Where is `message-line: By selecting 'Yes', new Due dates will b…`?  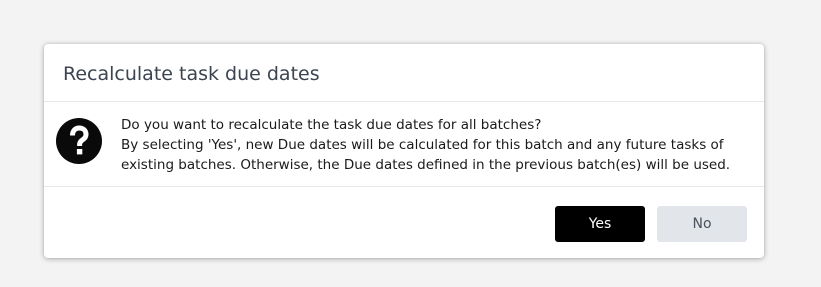 message-line: By selecting 'Yes', new Due dates will b… is located at coordinates (422, 145).